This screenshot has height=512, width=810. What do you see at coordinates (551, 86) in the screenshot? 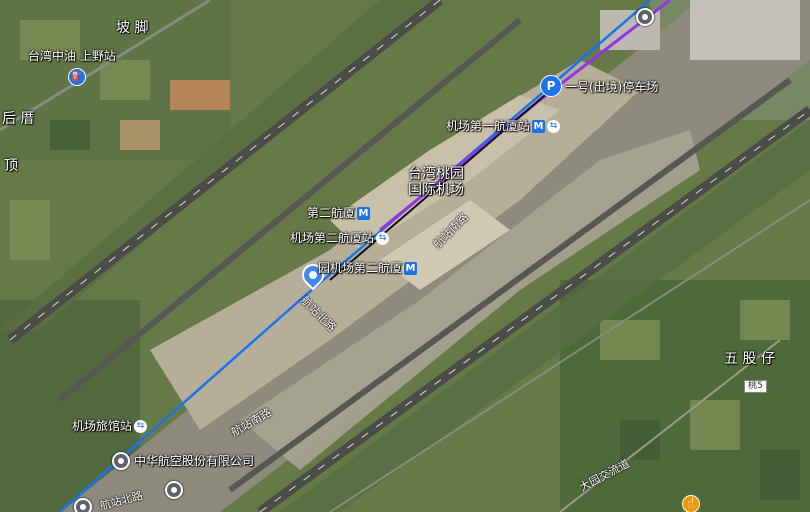
I see `parking-icon: P` at bounding box center [551, 86].